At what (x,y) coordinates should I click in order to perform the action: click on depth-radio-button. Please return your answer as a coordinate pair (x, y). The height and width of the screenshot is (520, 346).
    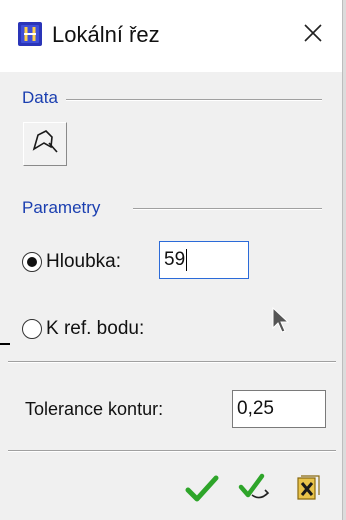
    Looking at the image, I should click on (32, 262).